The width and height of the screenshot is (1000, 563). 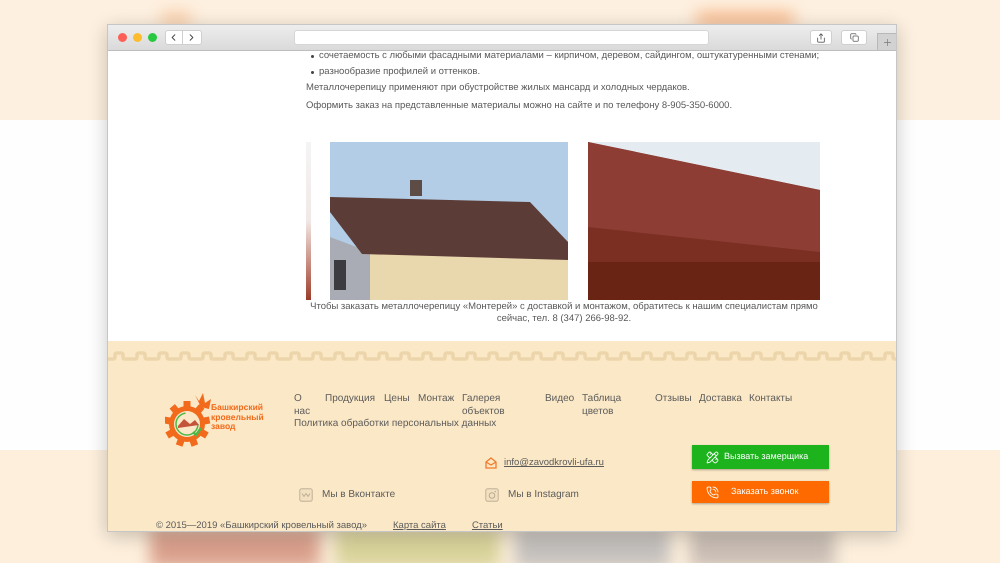 I want to click on list-item-text: разнообразие профилей и оттенков., so click(x=399, y=72).